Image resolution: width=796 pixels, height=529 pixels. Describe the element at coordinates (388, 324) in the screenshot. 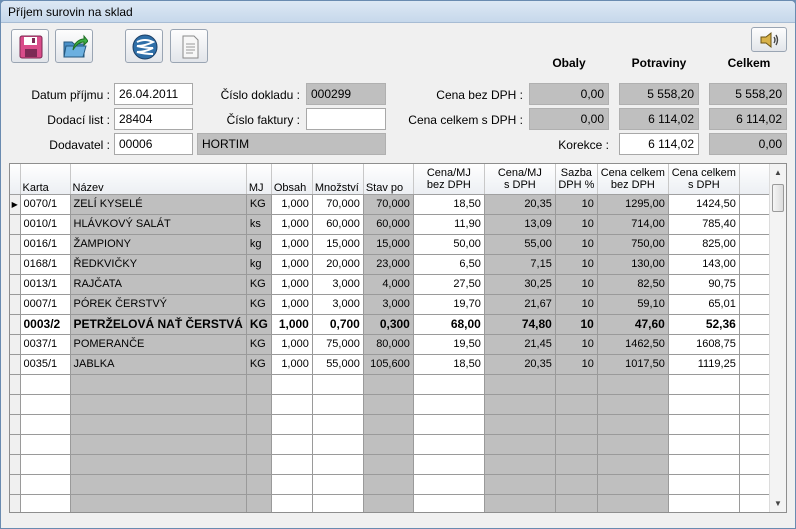

I see `cell-stav-po: 0,300` at that location.